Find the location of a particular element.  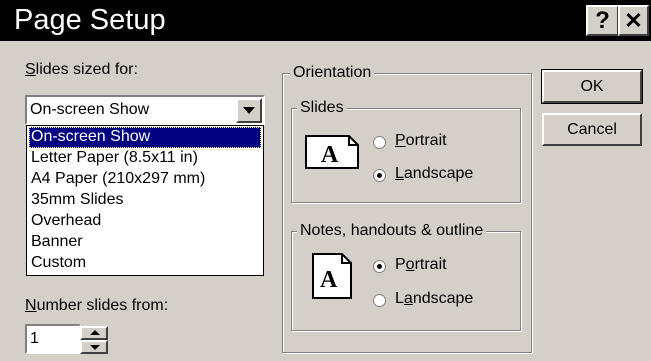

slides-landscape-radio is located at coordinates (379, 175).